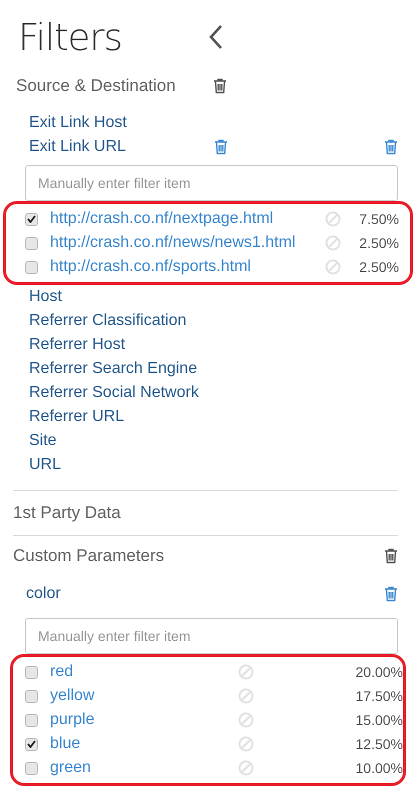 This screenshot has width=416, height=804. I want to click on dimension-link: Referrer Social Network, so click(213, 393).